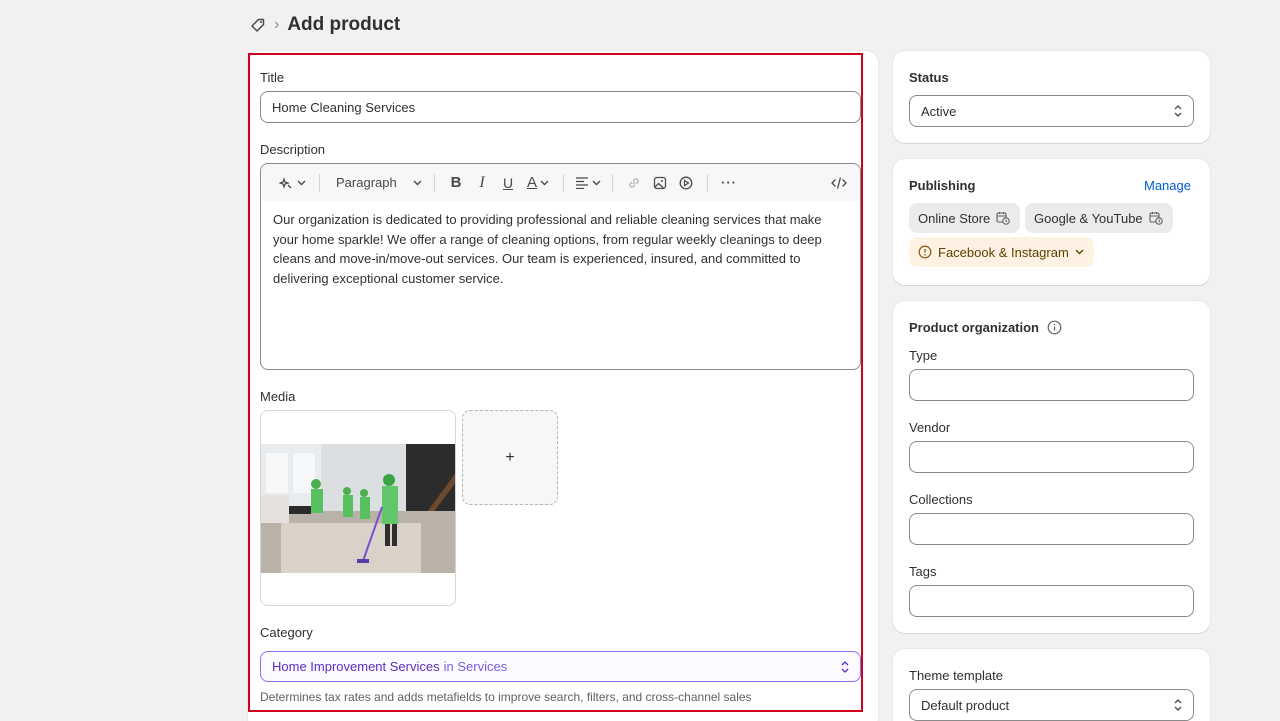 The width and height of the screenshot is (1280, 721). I want to click on warning-icon, so click(925, 252).